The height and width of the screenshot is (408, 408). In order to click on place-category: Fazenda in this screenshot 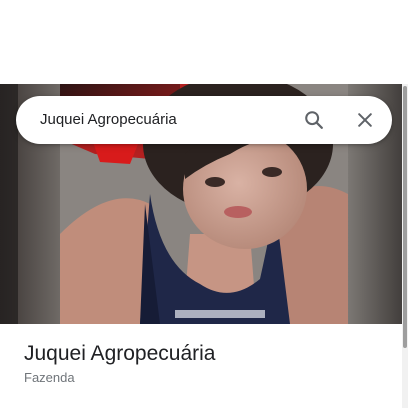, I will do `click(49, 377)`.